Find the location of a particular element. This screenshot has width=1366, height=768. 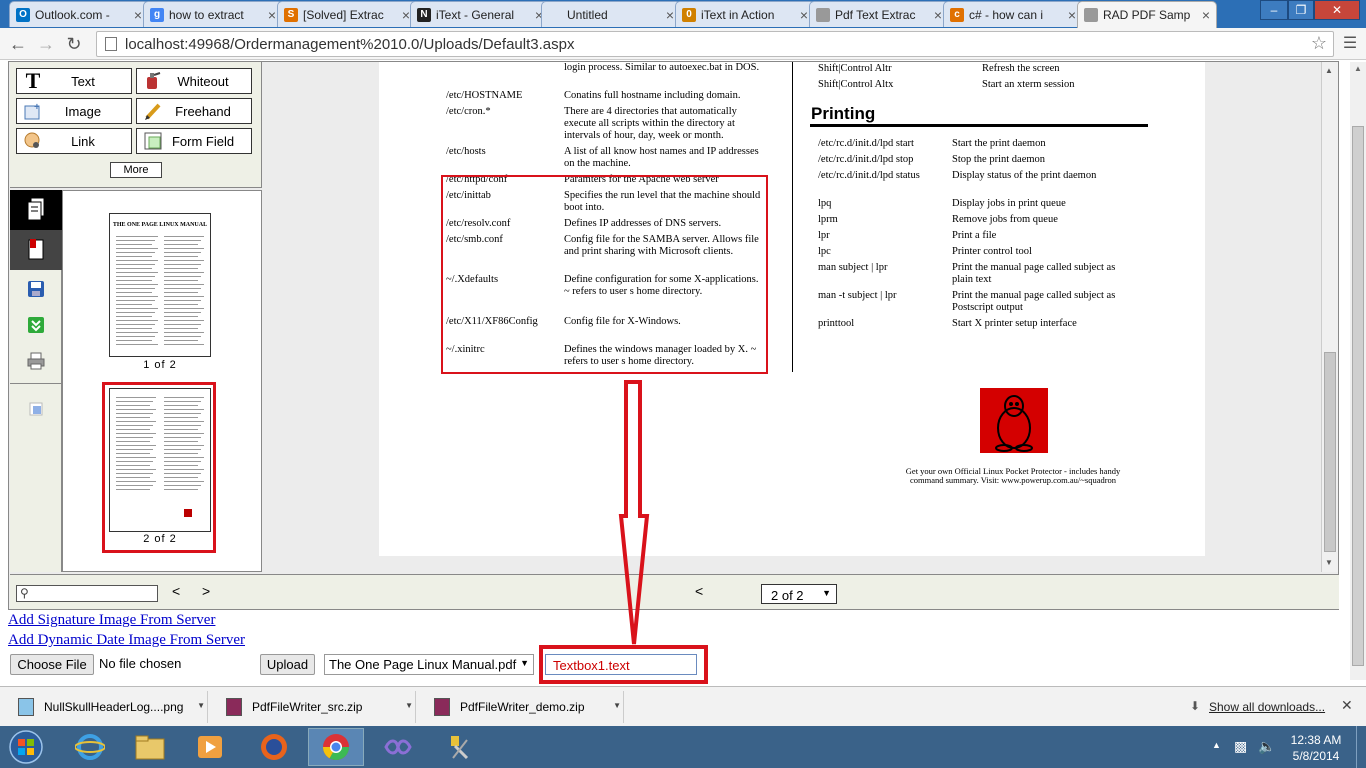

print-command: man -t subject | lpr is located at coordinates (857, 295).